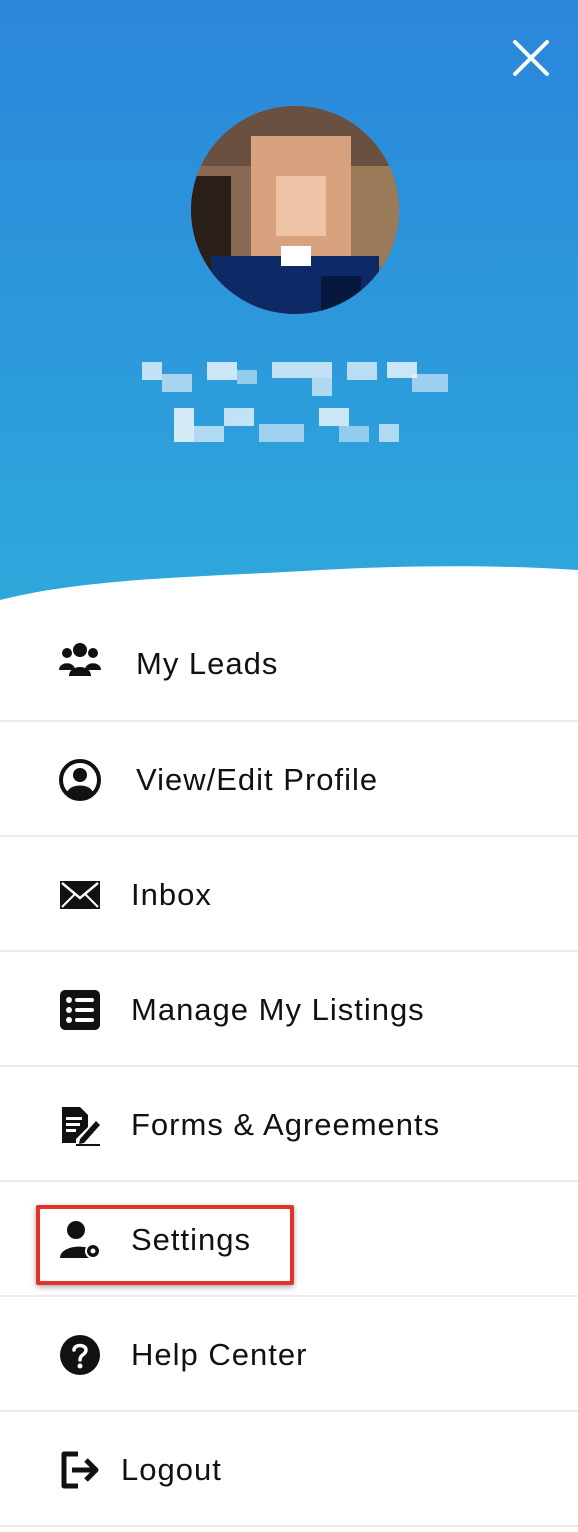 The width and height of the screenshot is (578, 1532). Describe the element at coordinates (286, 1124) in the screenshot. I see `menu-item-label: Forms & Agreements` at that location.